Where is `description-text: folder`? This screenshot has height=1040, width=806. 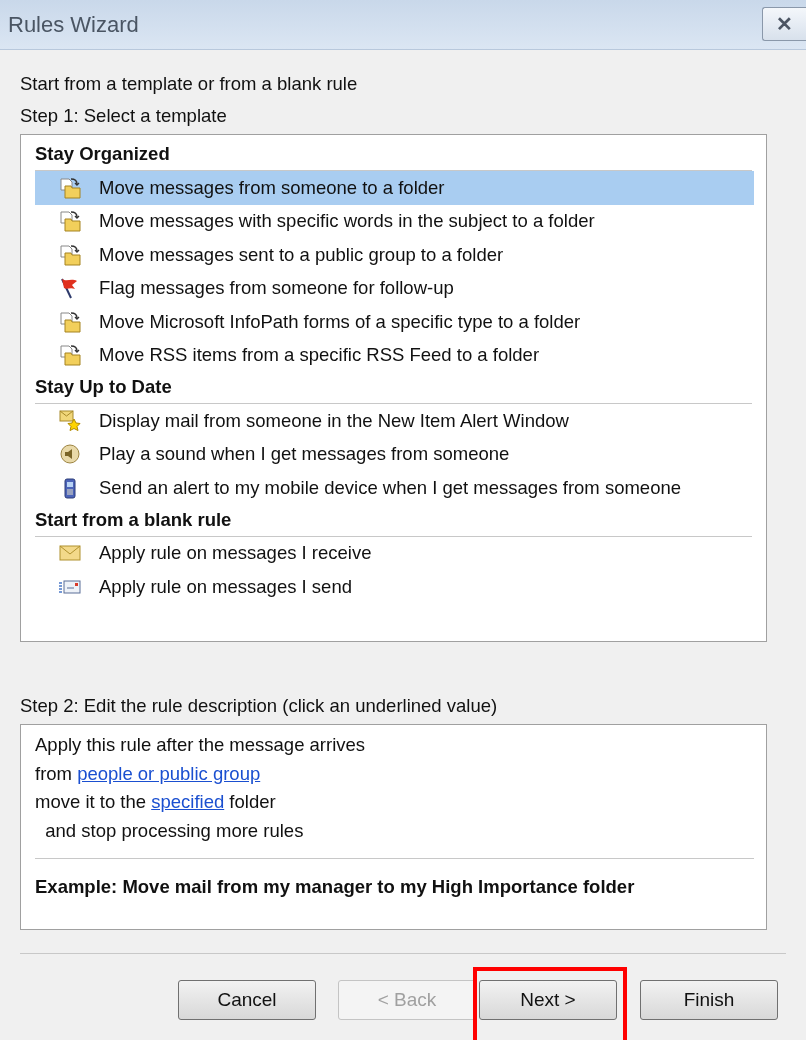
description-text: folder is located at coordinates (252, 802).